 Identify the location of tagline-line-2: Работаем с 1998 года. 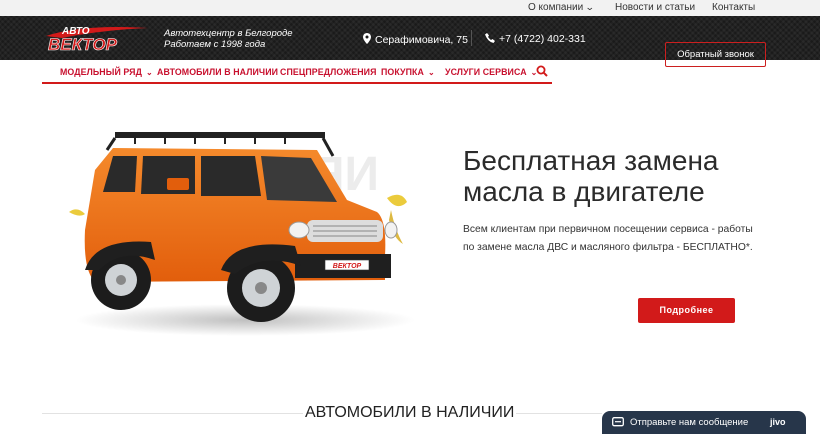
(215, 44).